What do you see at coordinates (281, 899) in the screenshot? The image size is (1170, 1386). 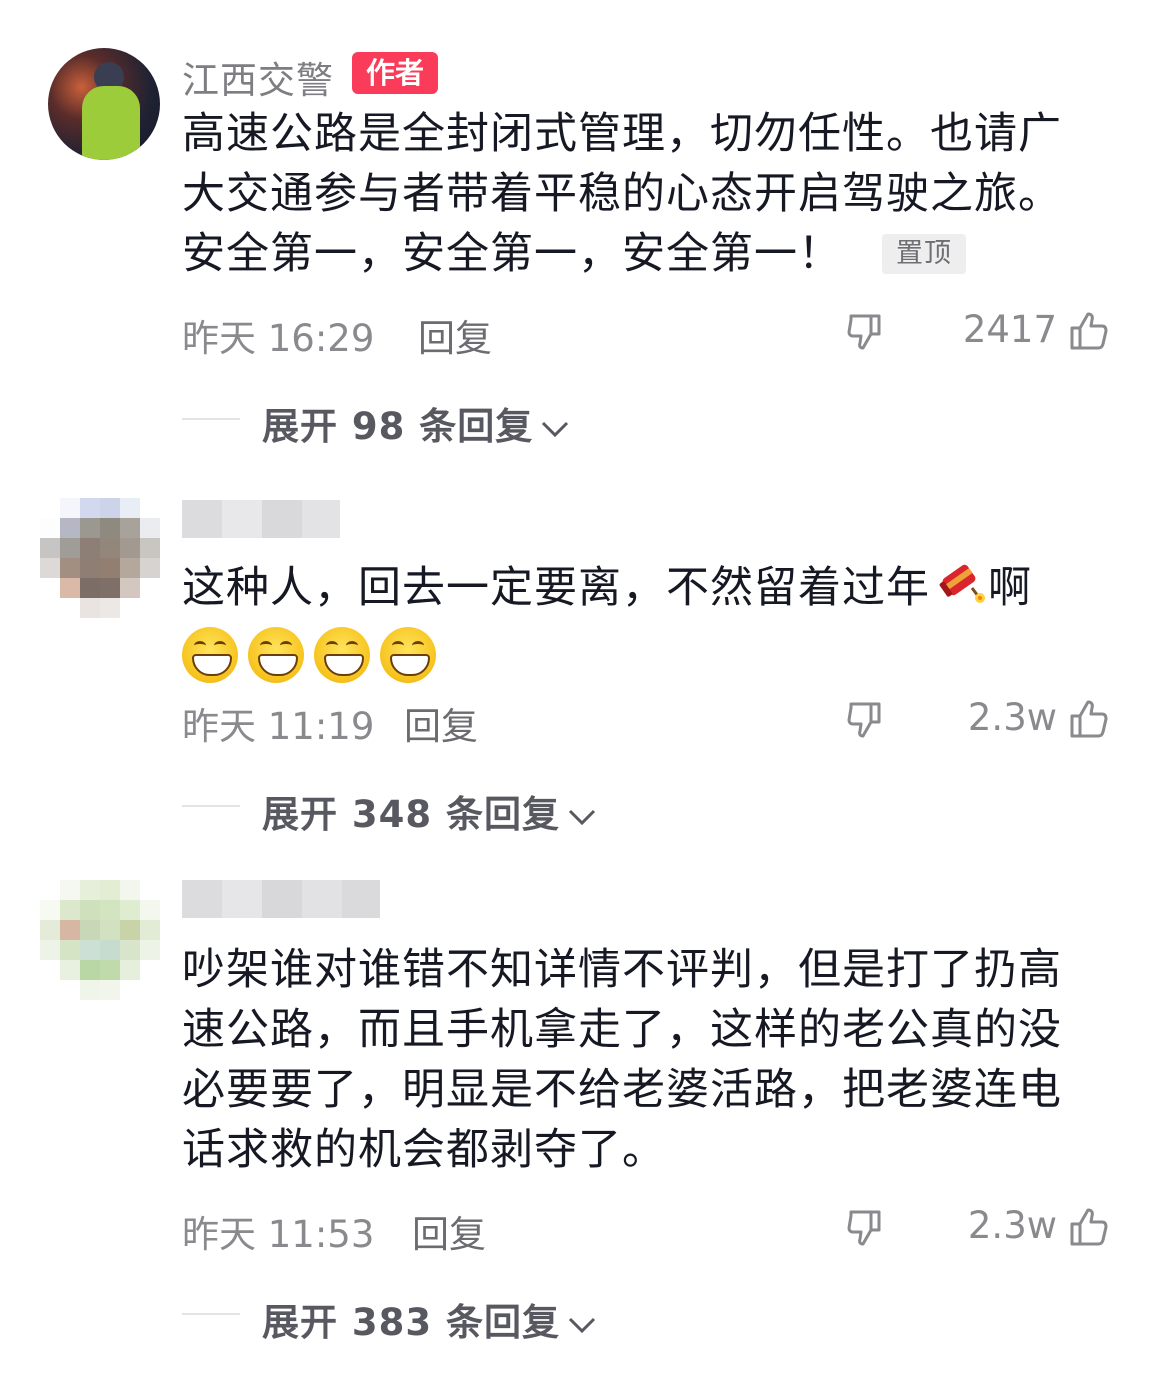 I see `username-blurred` at bounding box center [281, 899].